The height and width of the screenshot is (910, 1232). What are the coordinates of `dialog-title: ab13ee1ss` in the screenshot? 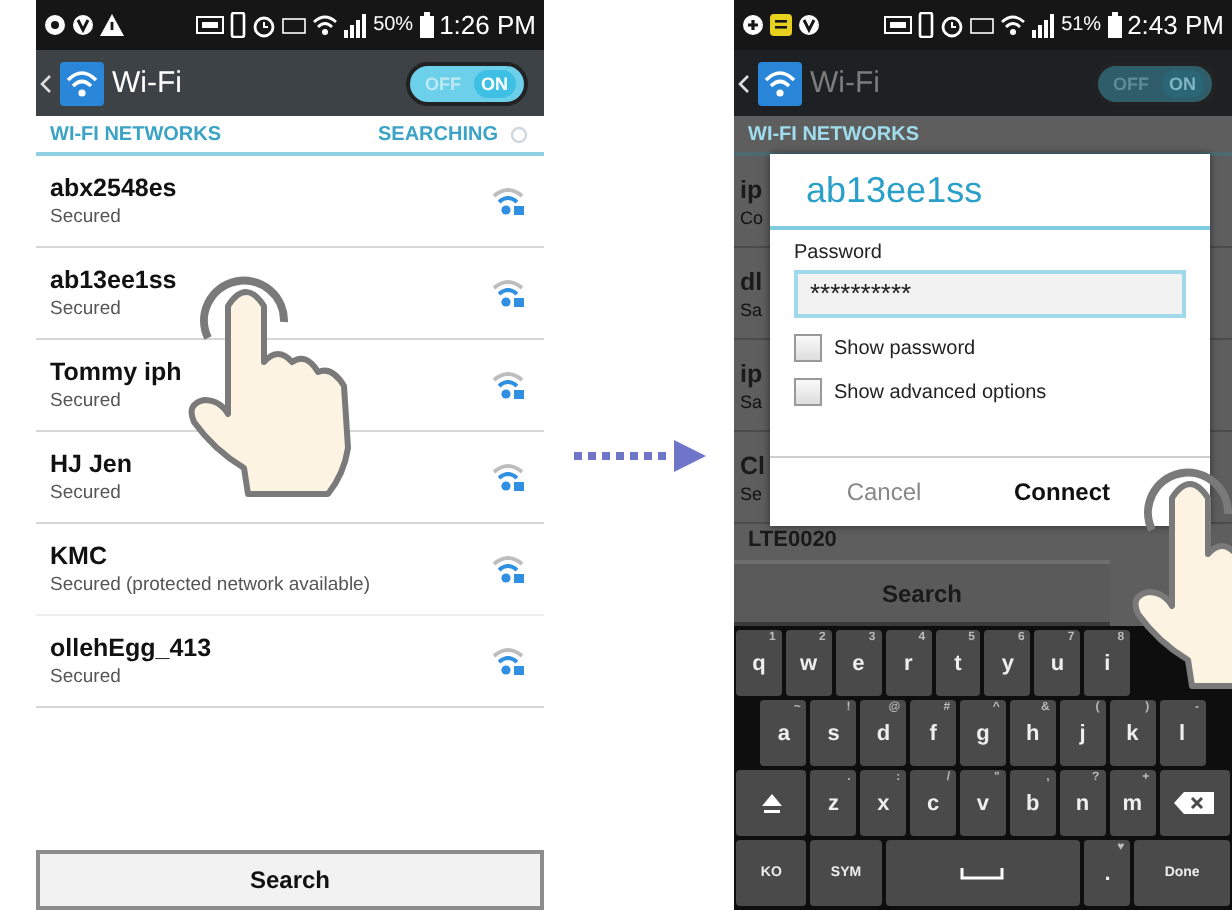 It's located at (990, 192).